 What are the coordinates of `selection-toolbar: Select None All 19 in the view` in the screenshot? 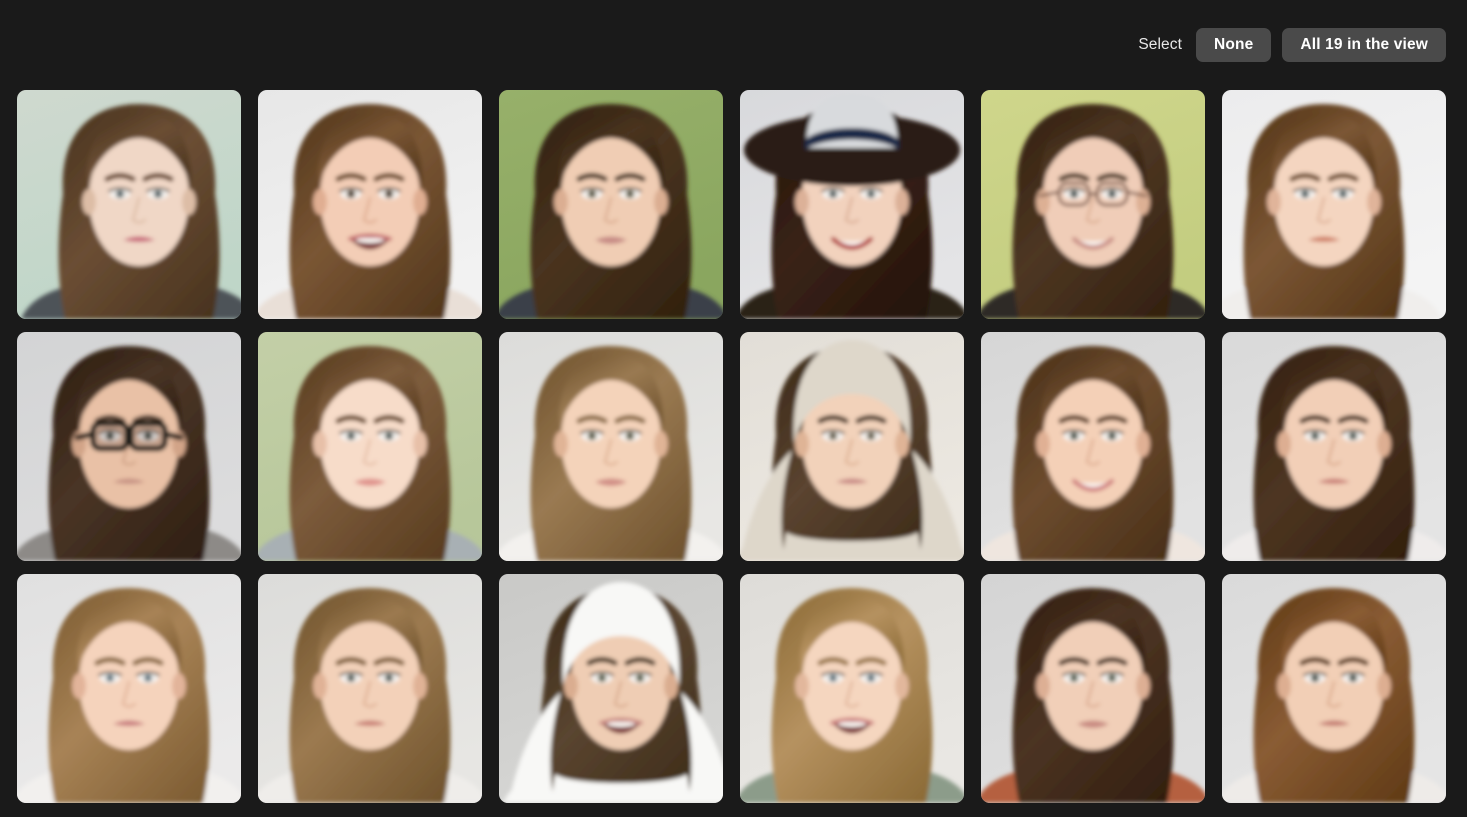 It's located at (733, 45).